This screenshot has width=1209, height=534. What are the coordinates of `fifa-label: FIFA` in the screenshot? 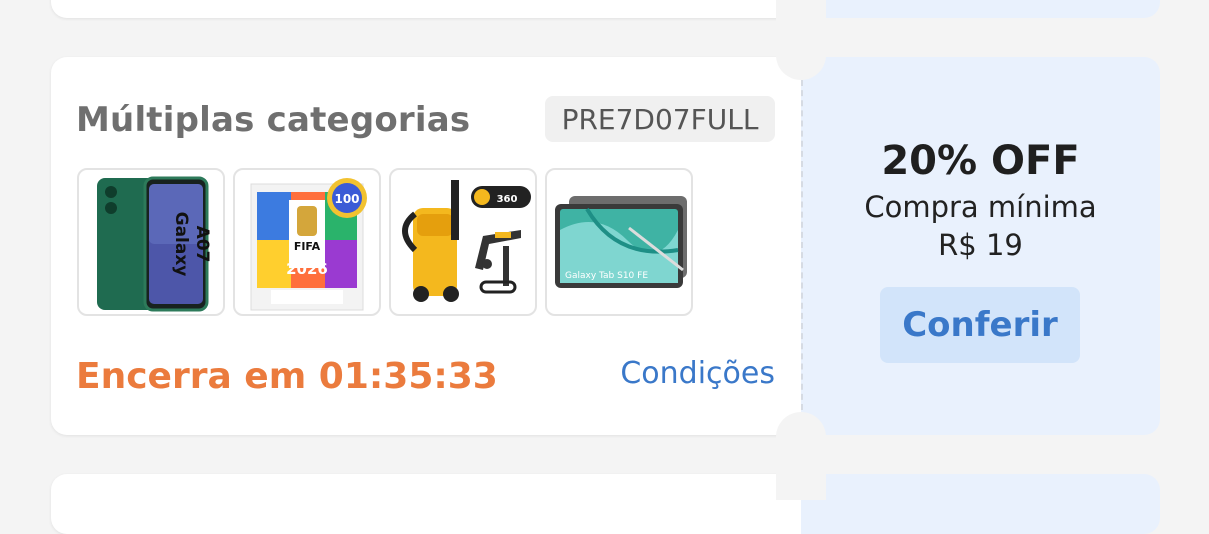 It's located at (307, 246).